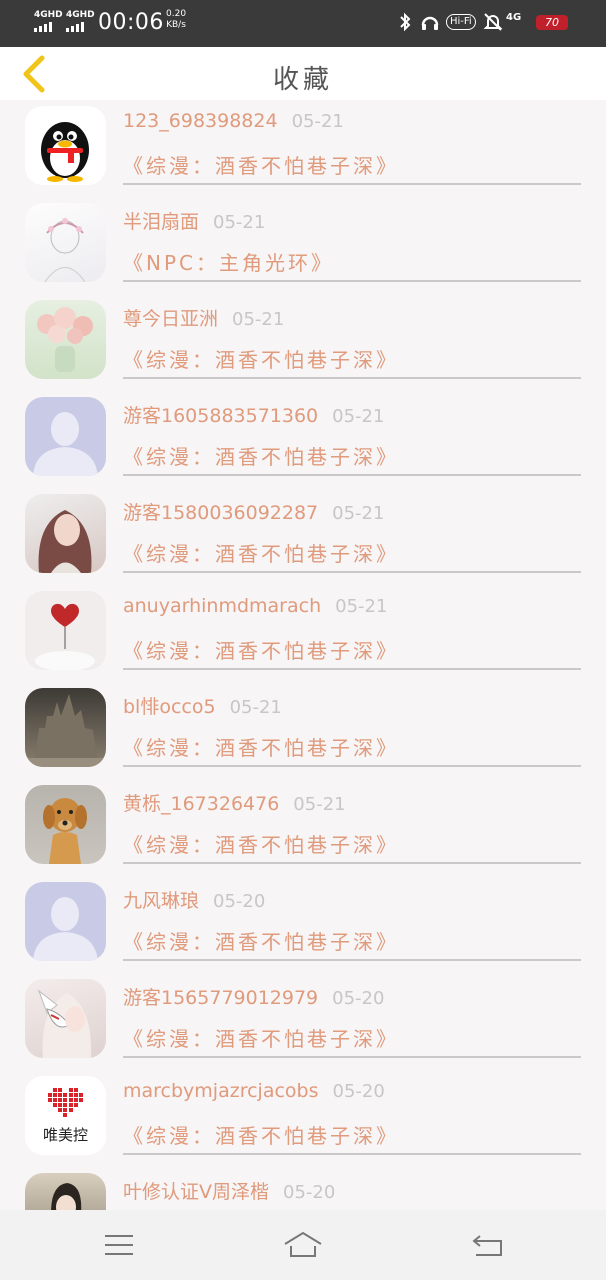 The height and width of the screenshot is (1280, 606). I want to click on user-name: 黄栎_167326476, so click(201, 804).